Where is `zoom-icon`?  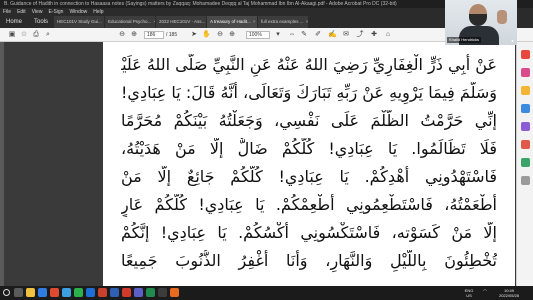
zoom-icon is located at coordinates (90, 292).